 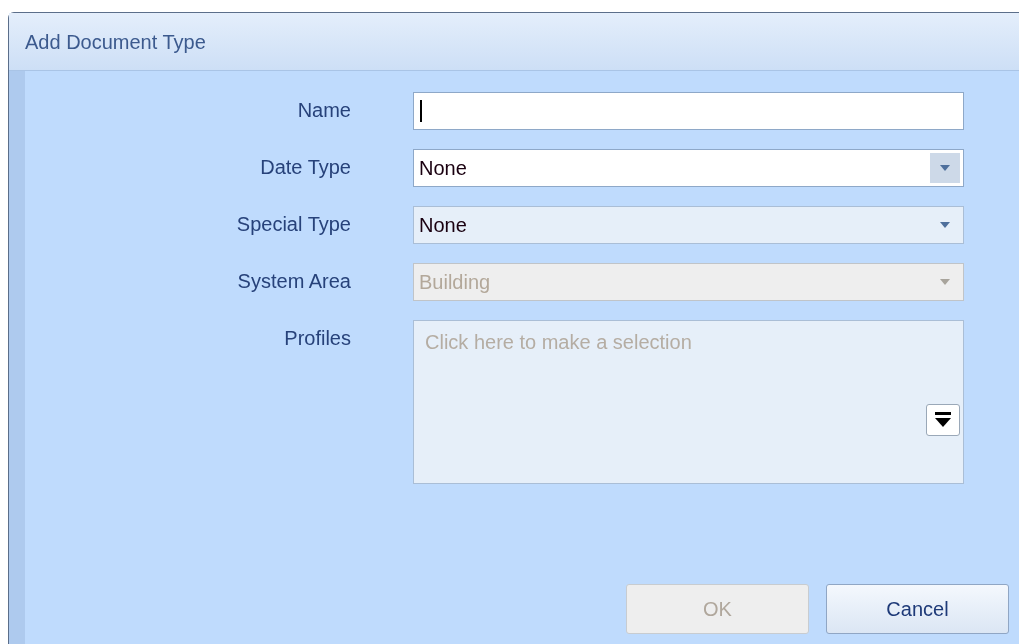 What do you see at coordinates (317, 338) in the screenshot?
I see `field-label: Profiles` at bounding box center [317, 338].